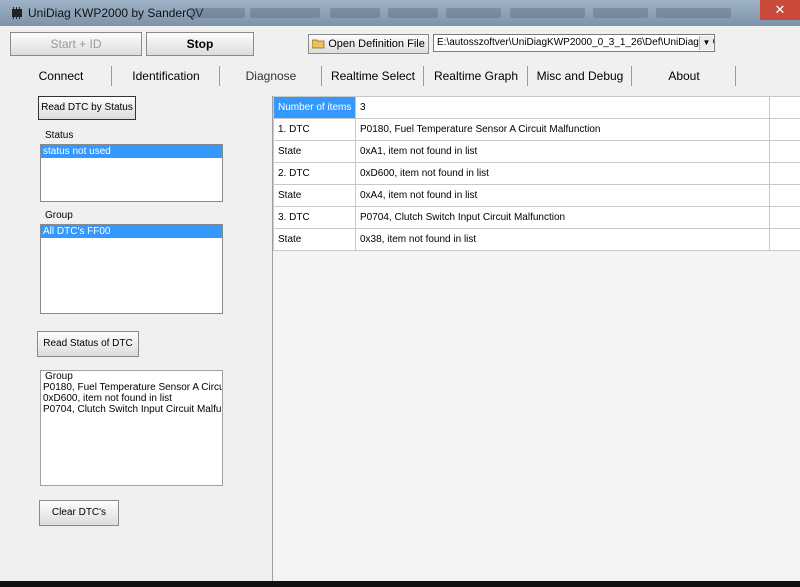 This screenshot has height=587, width=800. Describe the element at coordinates (562, 195) in the screenshot. I see `row-value: 0xA4, item not found in list` at that location.